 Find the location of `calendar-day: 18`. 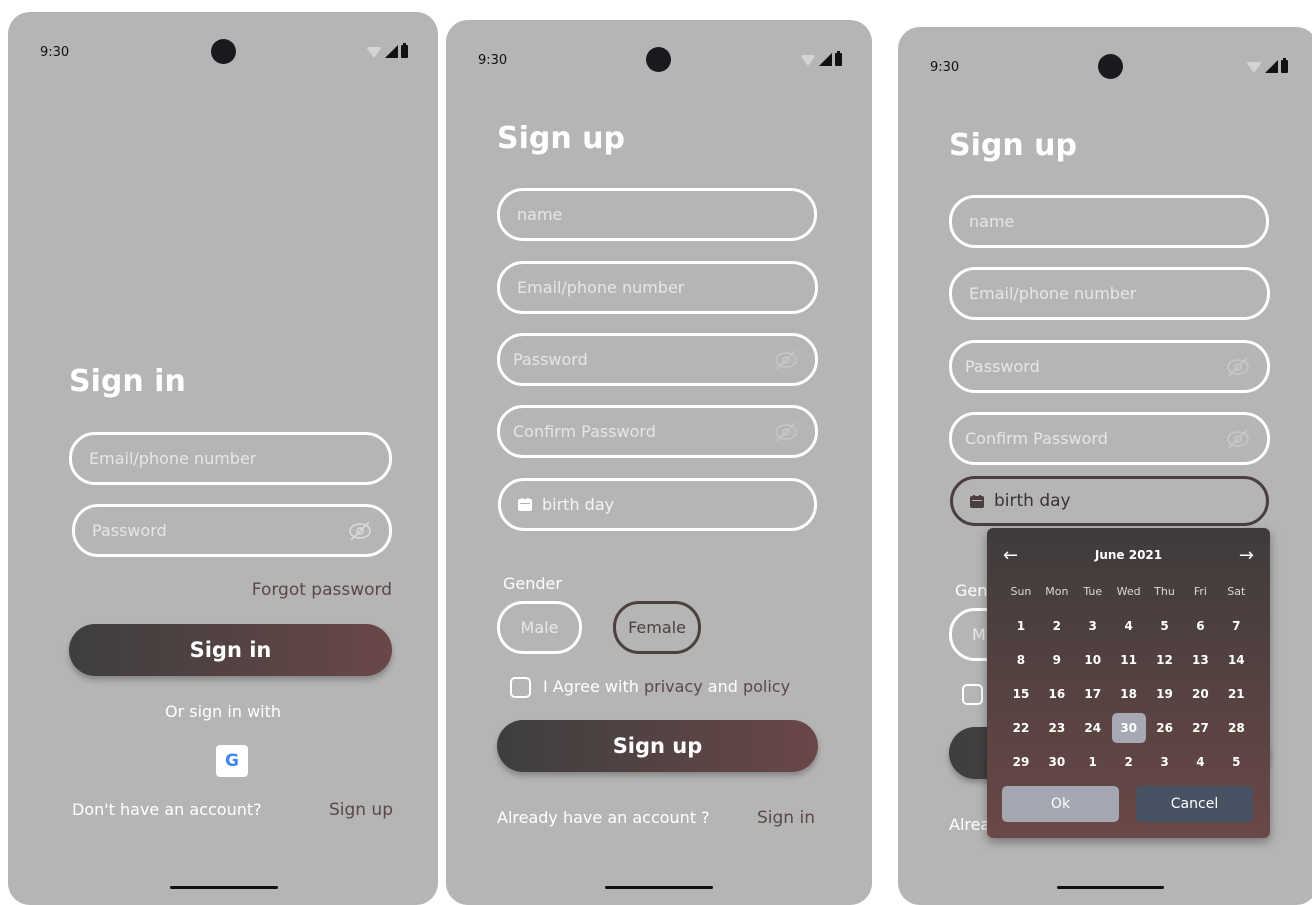

calendar-day: 18 is located at coordinates (1129, 694).